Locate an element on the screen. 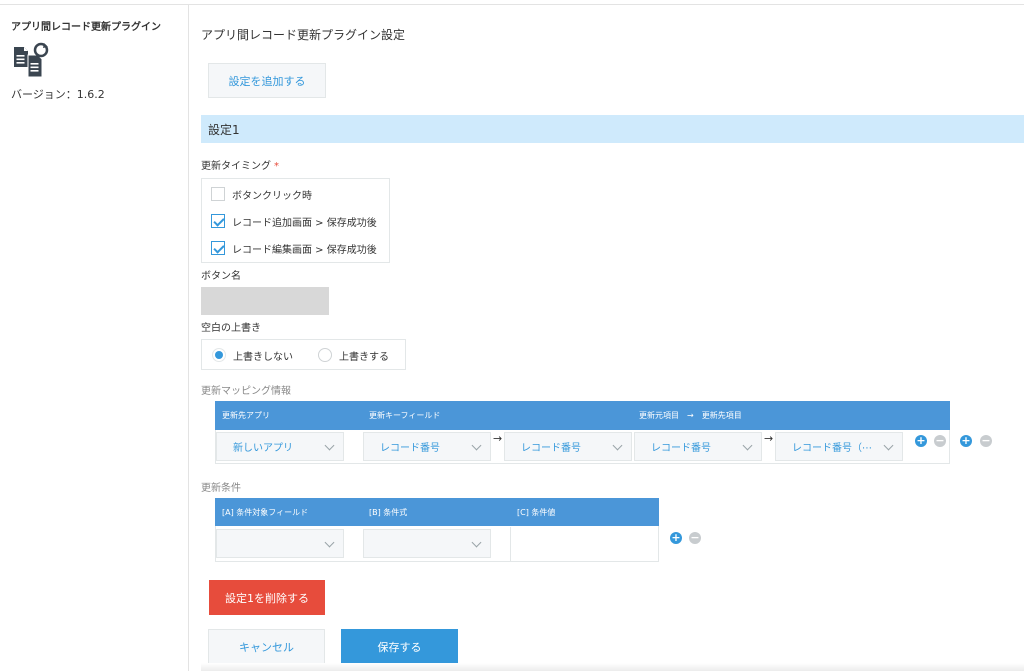 The image size is (1024, 671). key-source-select: レコード番号 is located at coordinates (427, 446).